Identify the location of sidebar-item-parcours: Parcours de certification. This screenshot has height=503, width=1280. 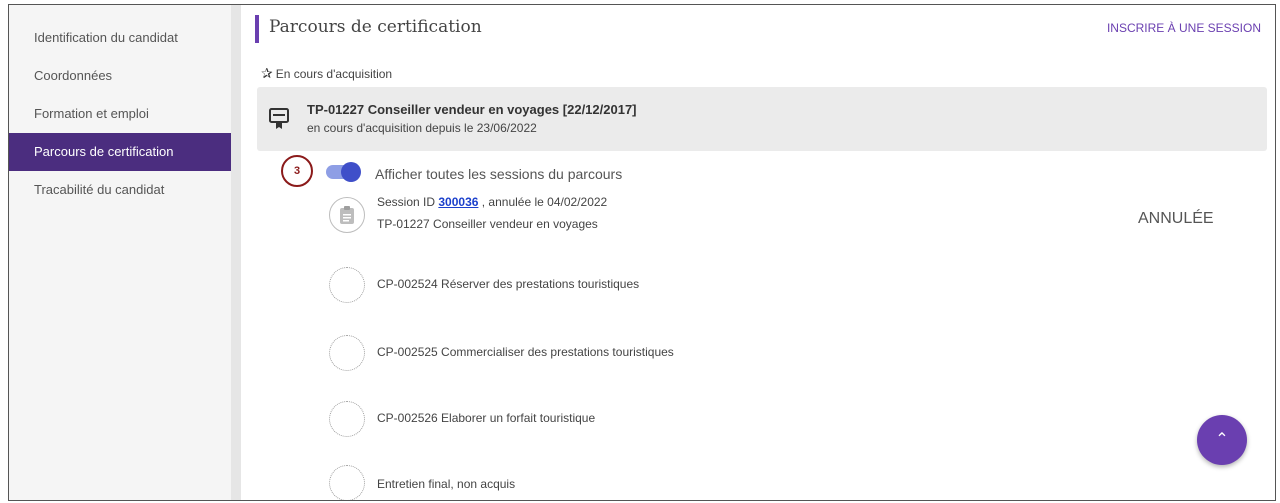
(120, 152).